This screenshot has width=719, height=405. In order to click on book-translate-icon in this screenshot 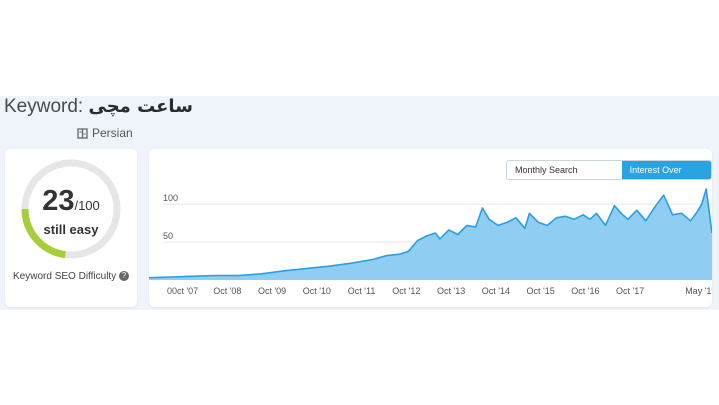, I will do `click(82, 133)`.